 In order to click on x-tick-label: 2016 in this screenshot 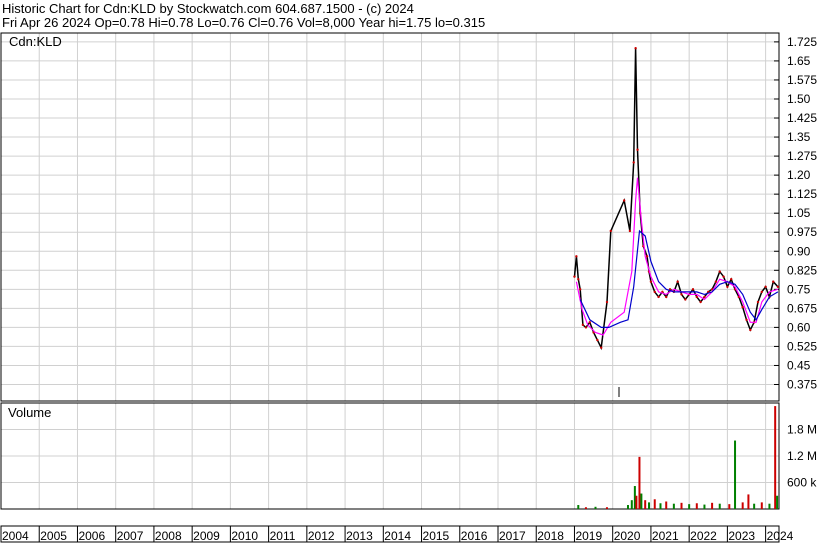, I will do `click(474, 536)`.